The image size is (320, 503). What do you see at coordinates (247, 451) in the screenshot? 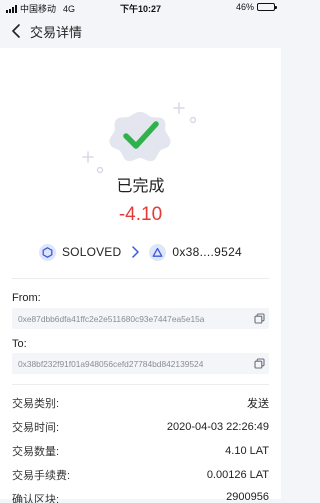
I see `detail-value: 4.10 LAT` at bounding box center [247, 451].